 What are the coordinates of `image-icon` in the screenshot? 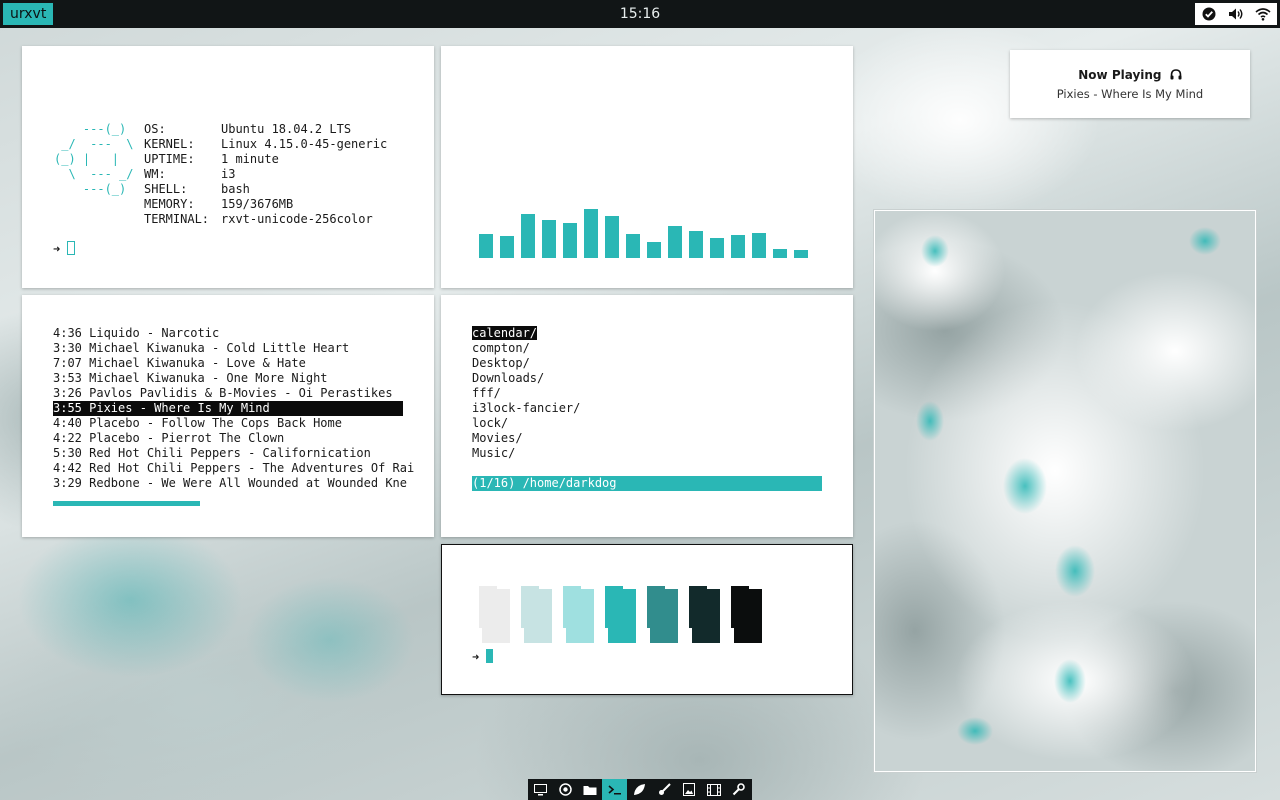 It's located at (689, 789).